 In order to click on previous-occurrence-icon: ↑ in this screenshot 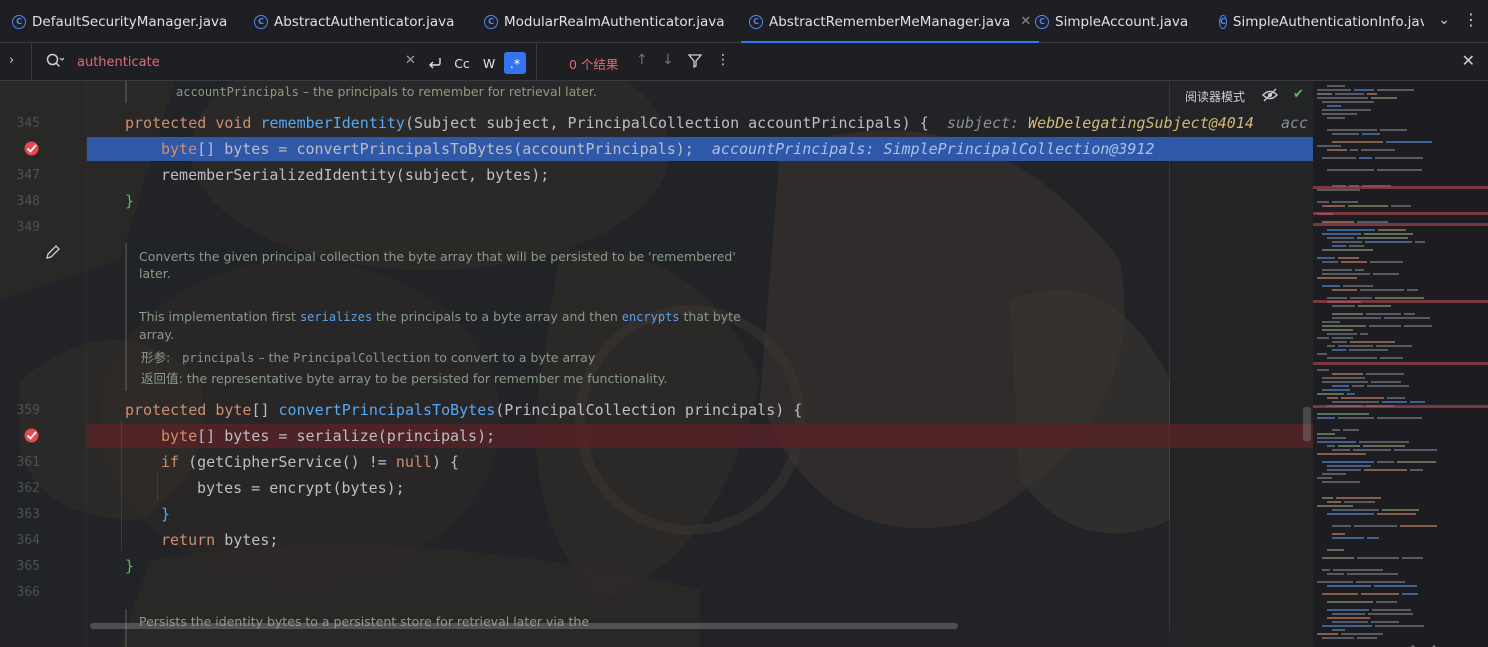, I will do `click(642, 60)`.